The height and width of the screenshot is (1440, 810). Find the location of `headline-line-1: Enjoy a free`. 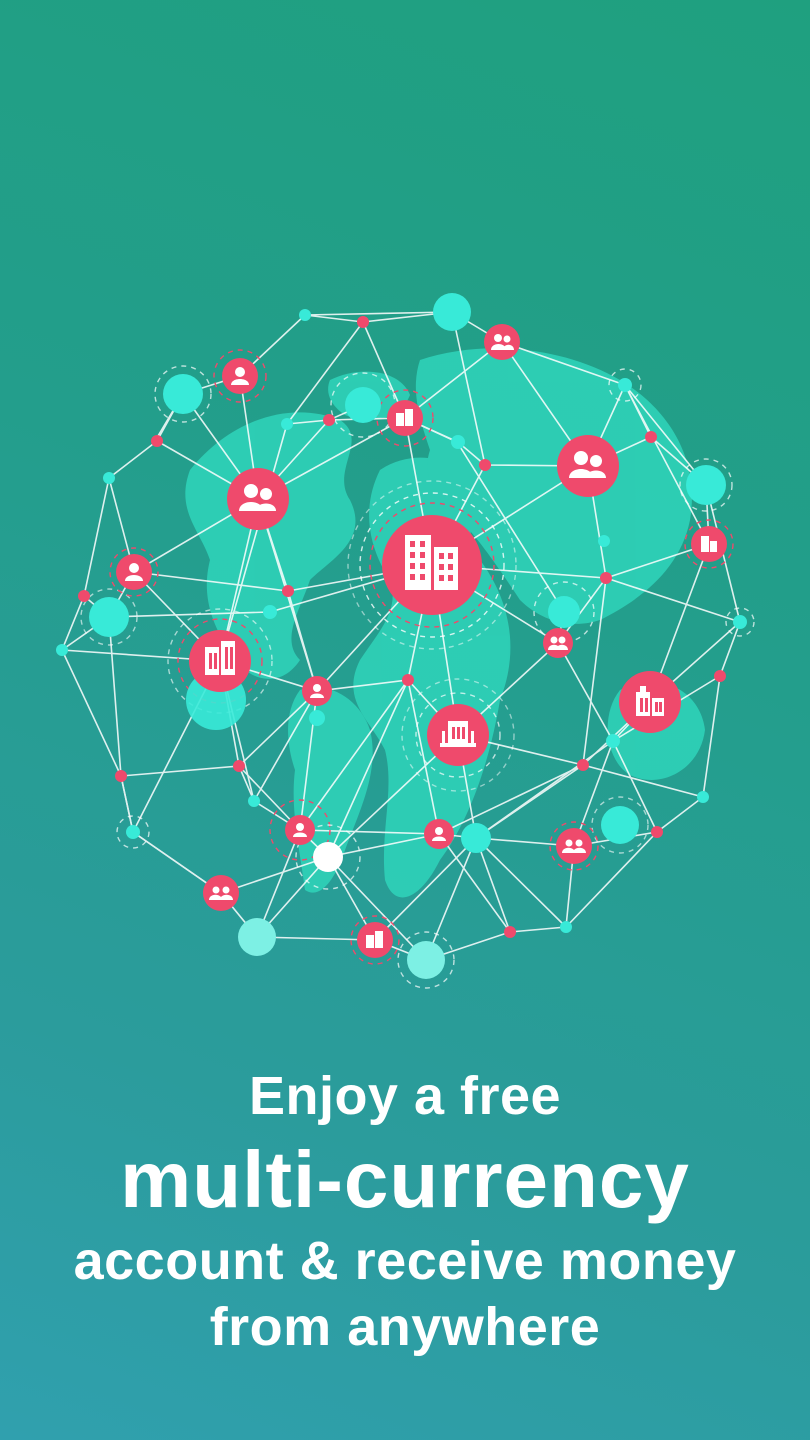

headline-line-1: Enjoy a free is located at coordinates (405, 1096).